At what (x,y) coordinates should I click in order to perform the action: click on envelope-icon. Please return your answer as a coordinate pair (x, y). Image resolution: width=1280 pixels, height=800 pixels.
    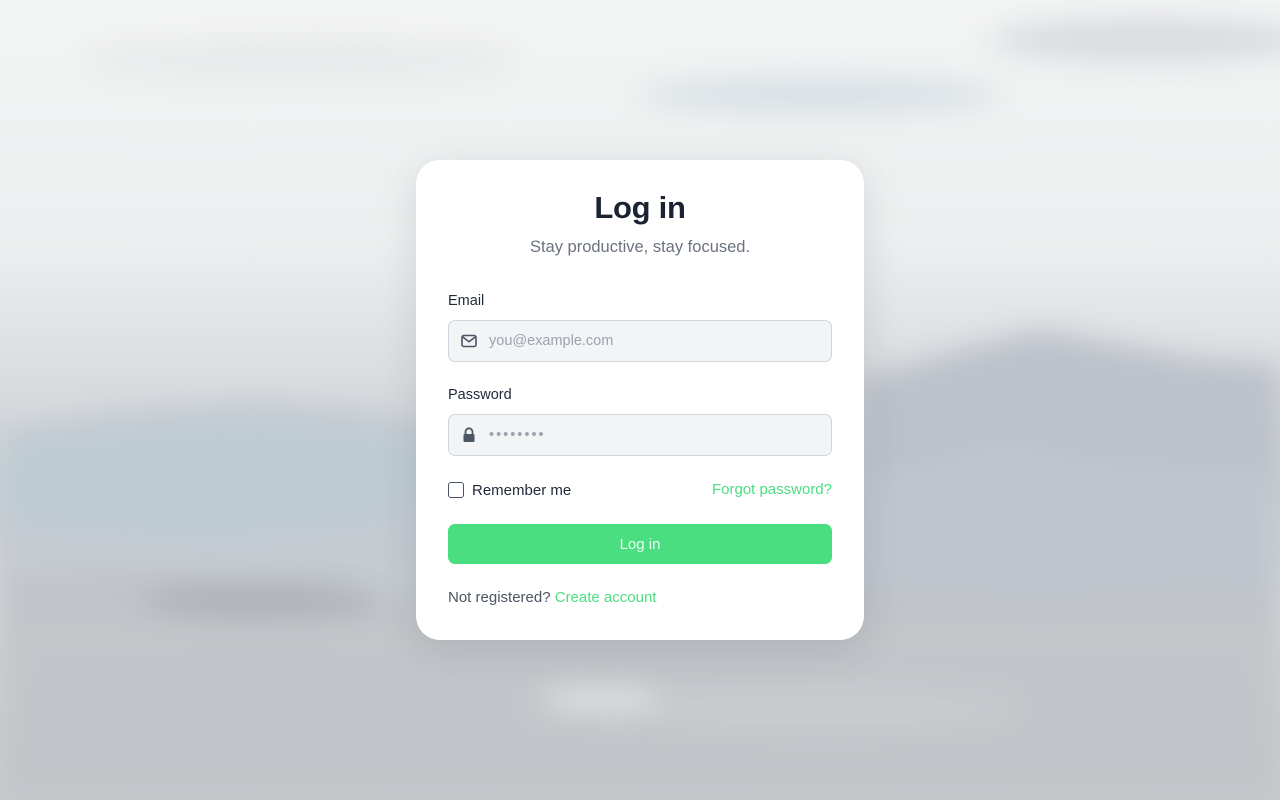
    Looking at the image, I should click on (469, 341).